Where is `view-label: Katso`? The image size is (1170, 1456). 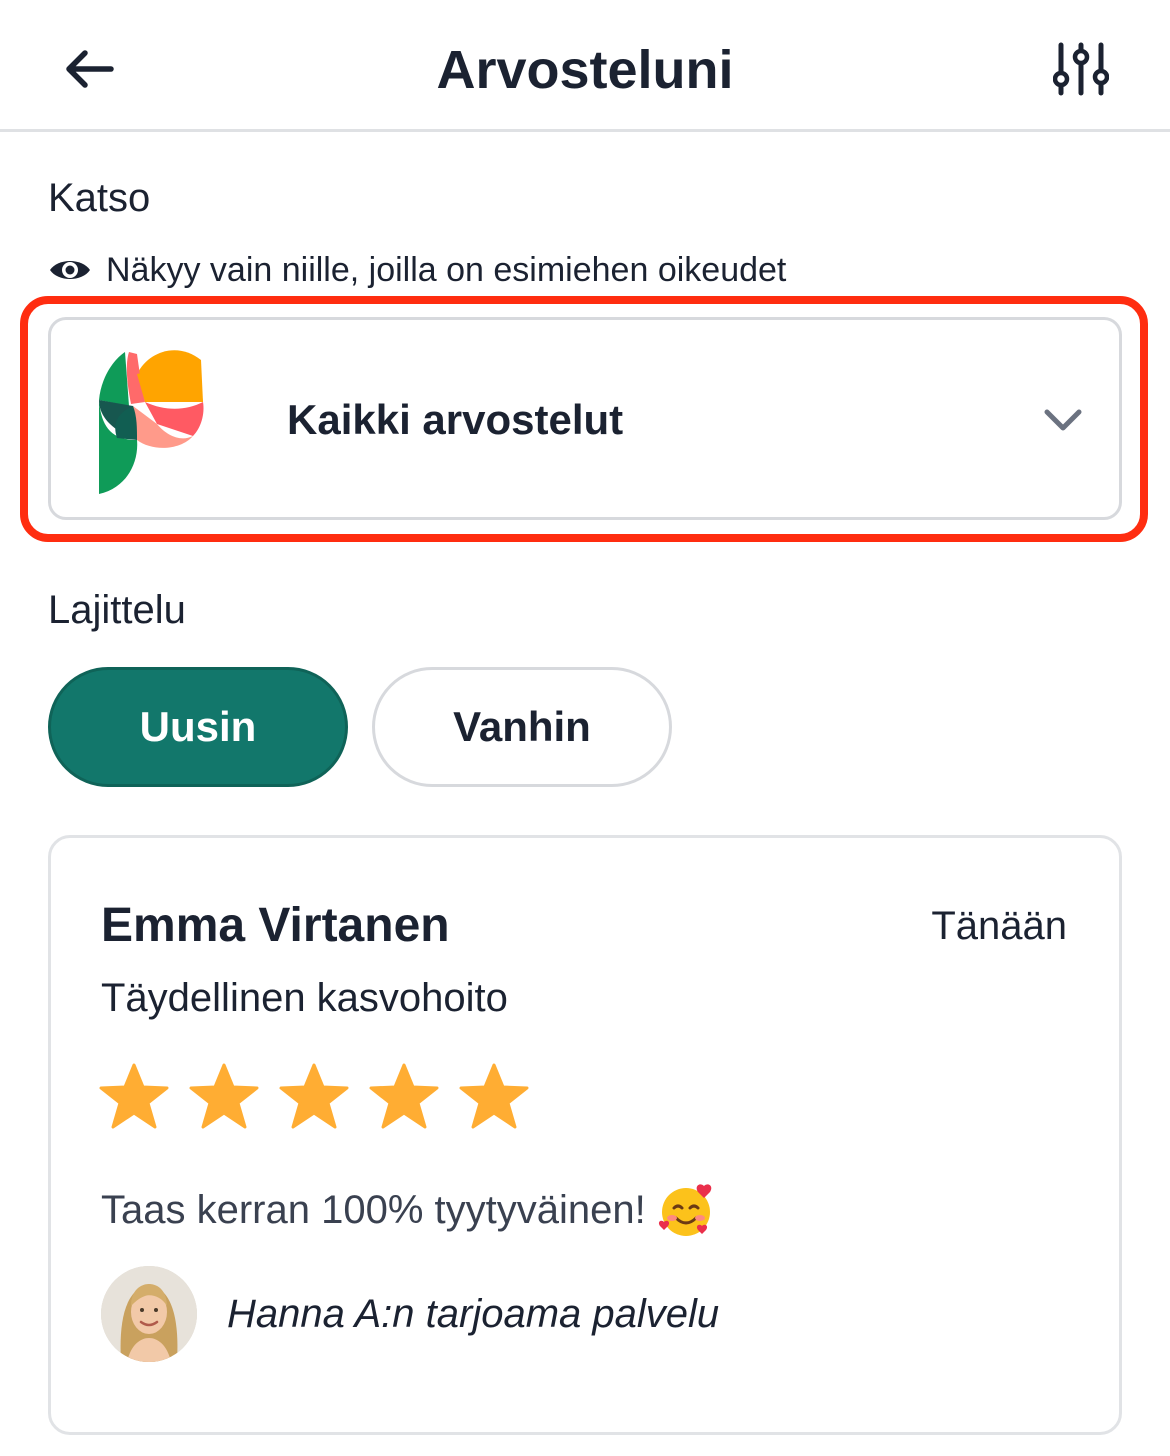
view-label: Katso is located at coordinates (99, 198).